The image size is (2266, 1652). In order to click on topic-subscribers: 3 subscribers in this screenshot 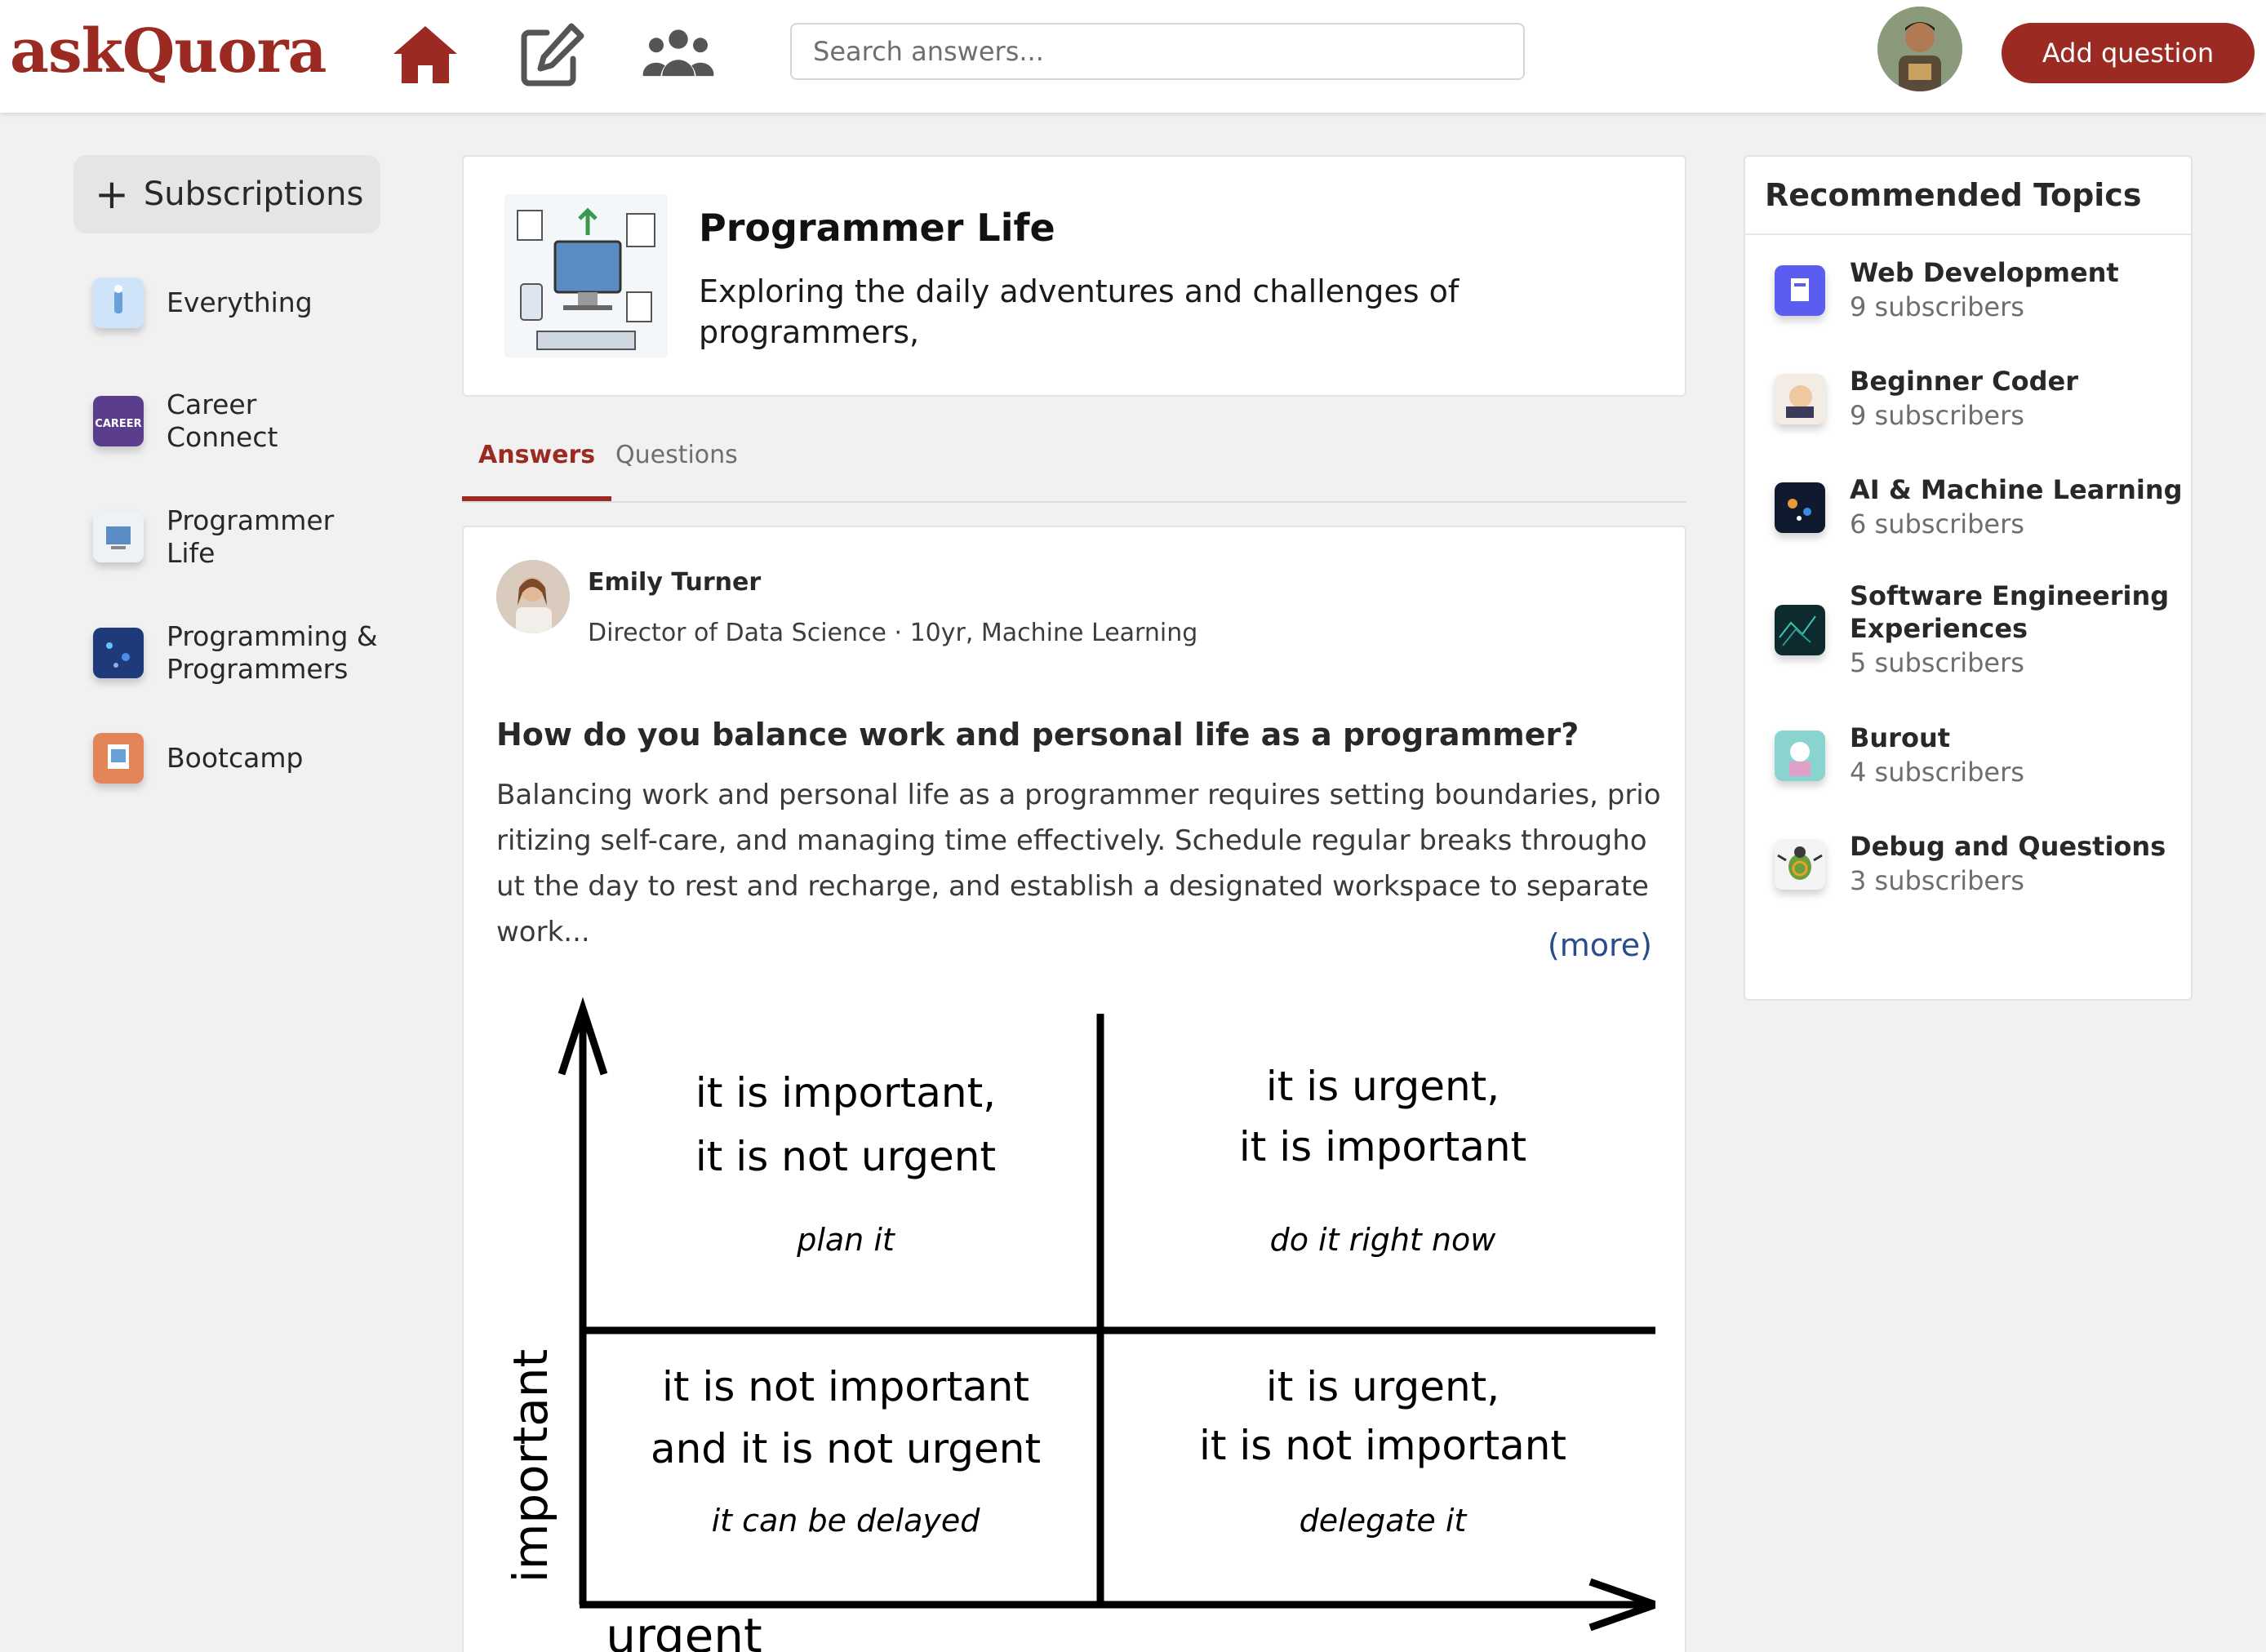, I will do `click(1937, 880)`.